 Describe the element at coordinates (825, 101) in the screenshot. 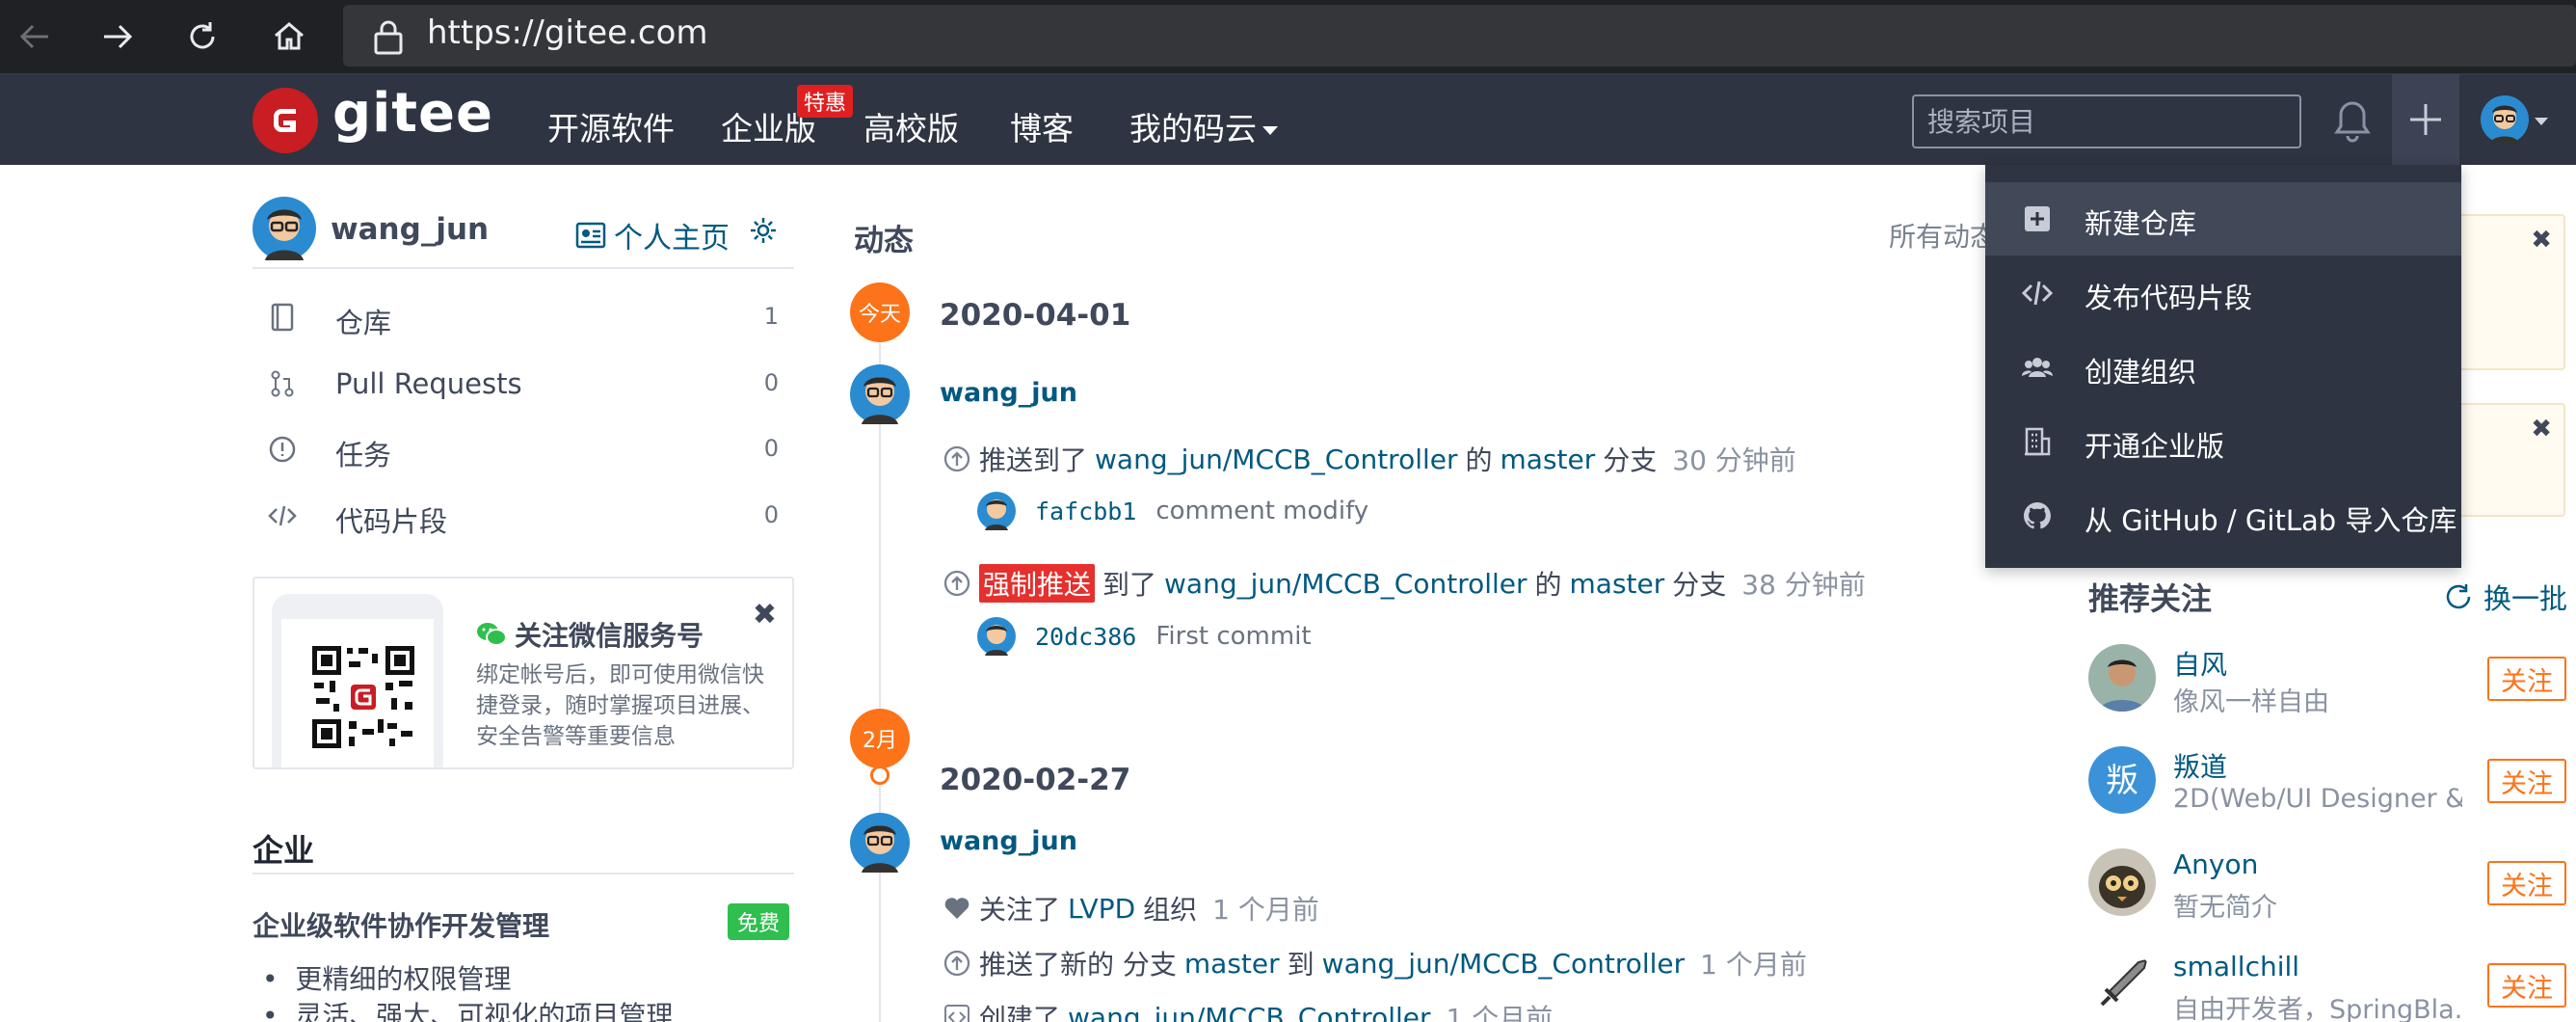

I see `hot-badge: 特惠` at that location.